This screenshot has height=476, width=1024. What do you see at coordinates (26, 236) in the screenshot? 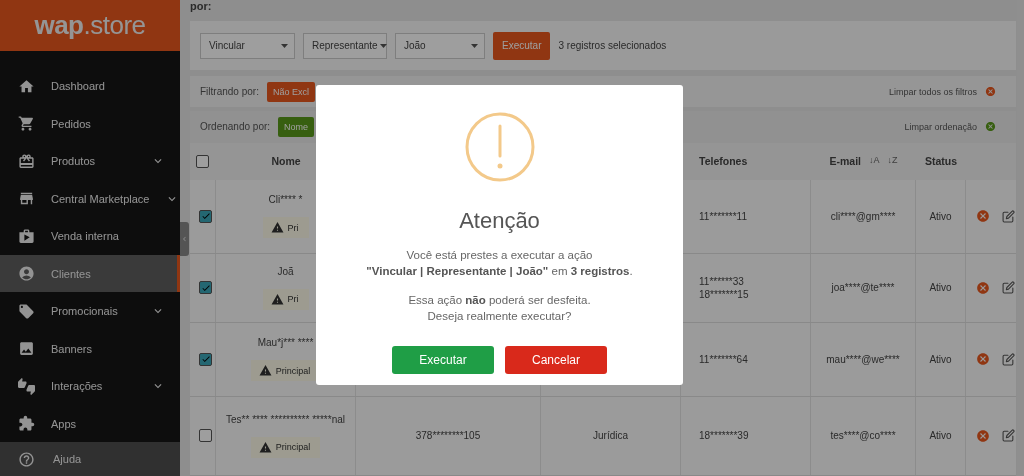
I see `bag-icon` at bounding box center [26, 236].